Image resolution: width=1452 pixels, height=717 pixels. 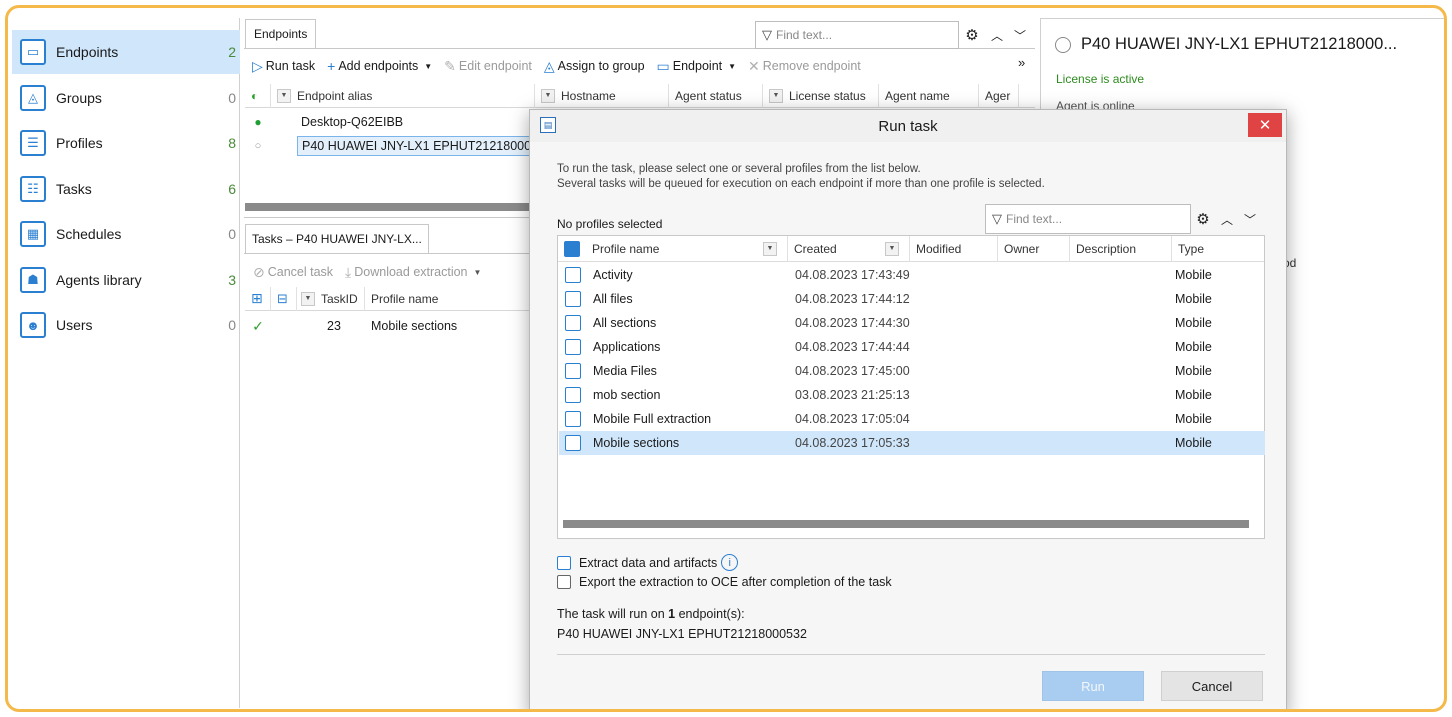 I want to click on column-agent-version: Ager, so click(x=999, y=95).